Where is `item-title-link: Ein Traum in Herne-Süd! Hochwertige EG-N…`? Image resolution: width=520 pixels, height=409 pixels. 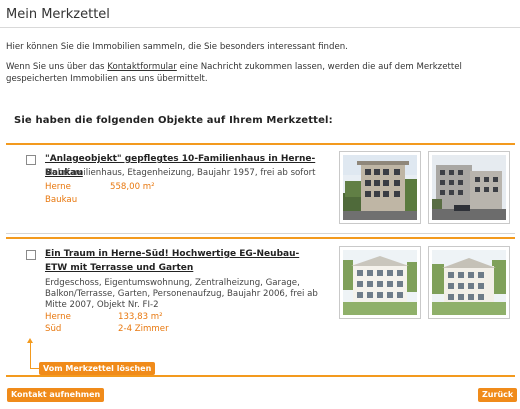
item-title-link: Ein Traum in Herne-Süd! Hochwertige EG-N… is located at coordinates (180, 261).